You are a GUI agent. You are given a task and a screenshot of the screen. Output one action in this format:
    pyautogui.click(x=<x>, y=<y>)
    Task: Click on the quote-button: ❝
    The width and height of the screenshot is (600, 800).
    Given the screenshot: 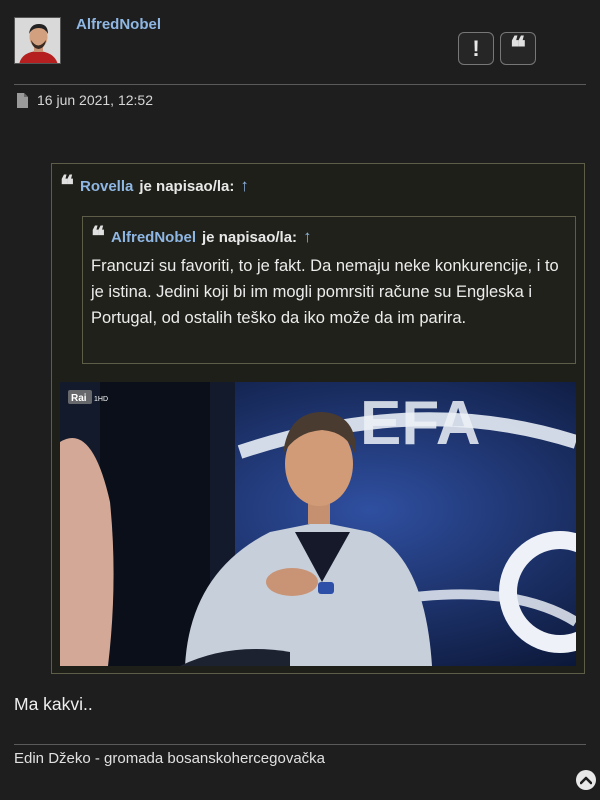 What is the action you would take?
    pyautogui.click(x=518, y=48)
    